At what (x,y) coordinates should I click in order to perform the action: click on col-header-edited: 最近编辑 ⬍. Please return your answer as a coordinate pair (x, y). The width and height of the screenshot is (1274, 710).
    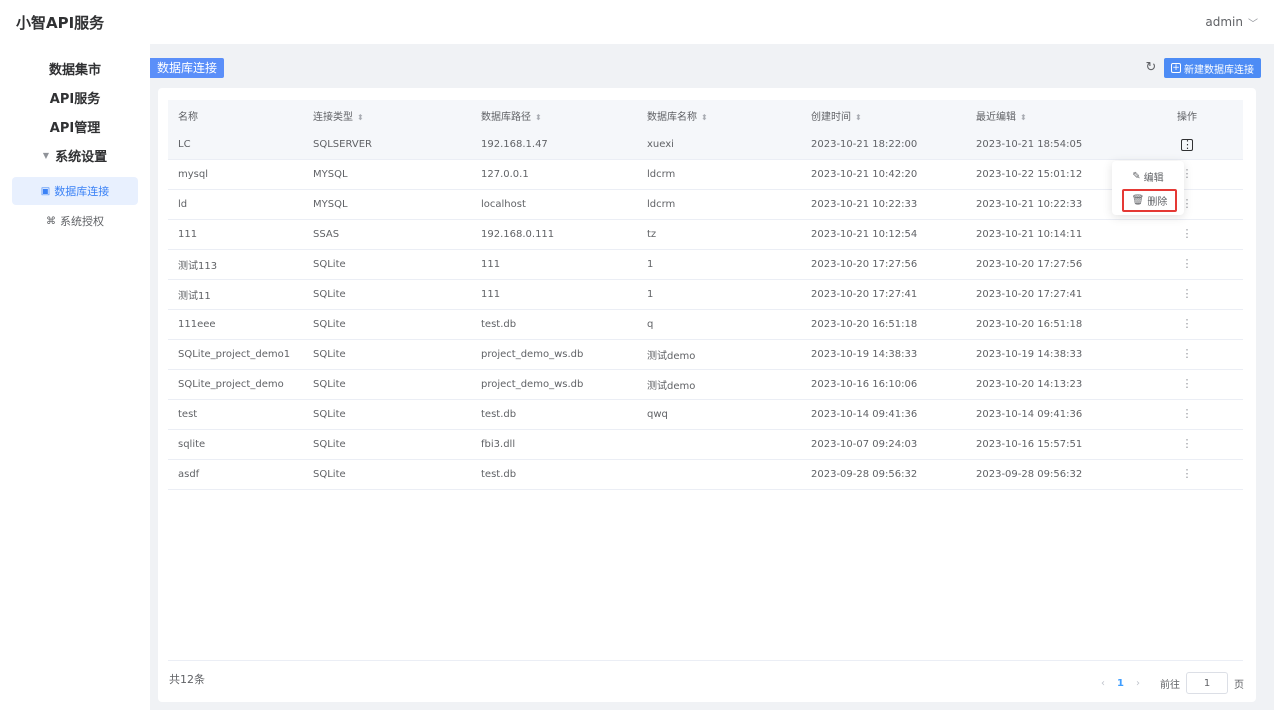
    Looking at the image, I should click on (1048, 115).